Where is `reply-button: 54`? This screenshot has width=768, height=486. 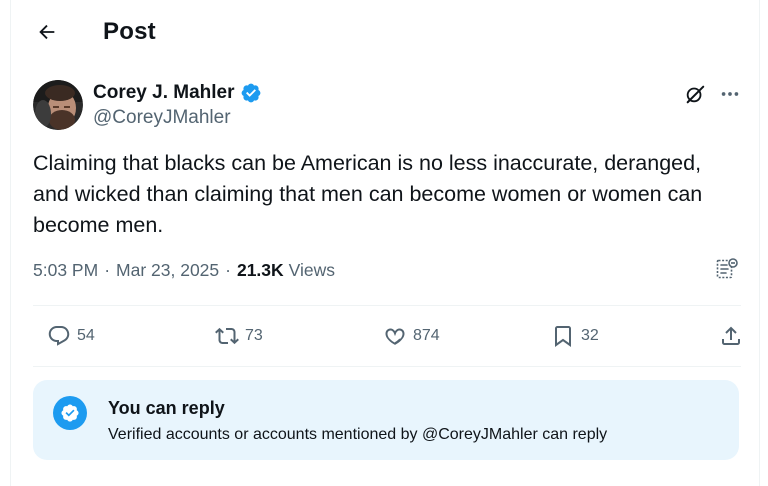 reply-button: 54 is located at coordinates (71, 336).